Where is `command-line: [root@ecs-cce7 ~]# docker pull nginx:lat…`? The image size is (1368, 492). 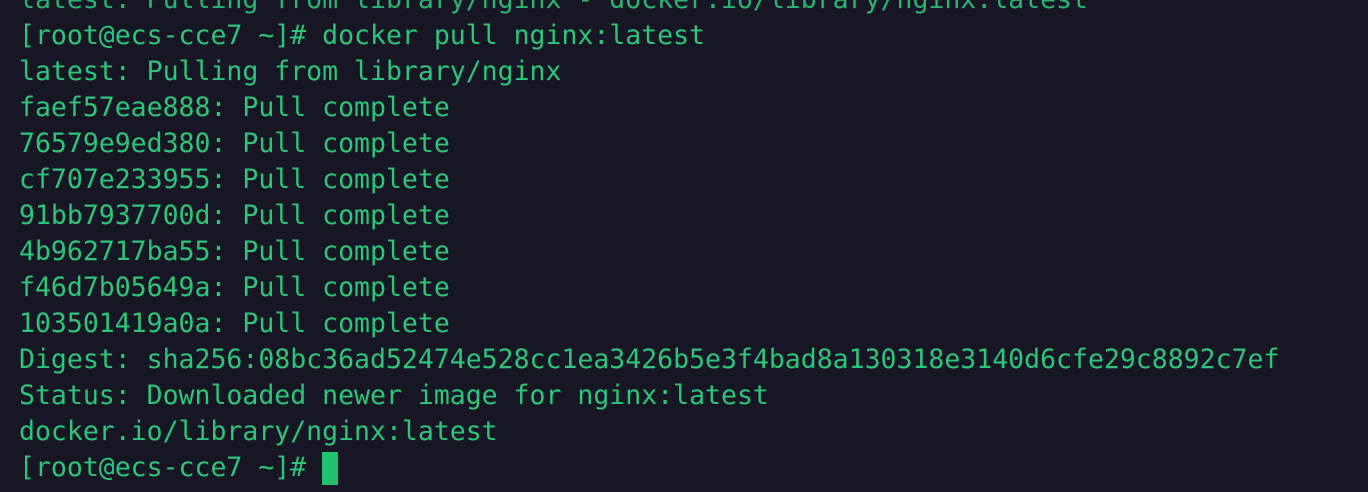
command-line: [root@ecs-cce7 ~]# docker pull nginx:lat… is located at coordinates (649, 36).